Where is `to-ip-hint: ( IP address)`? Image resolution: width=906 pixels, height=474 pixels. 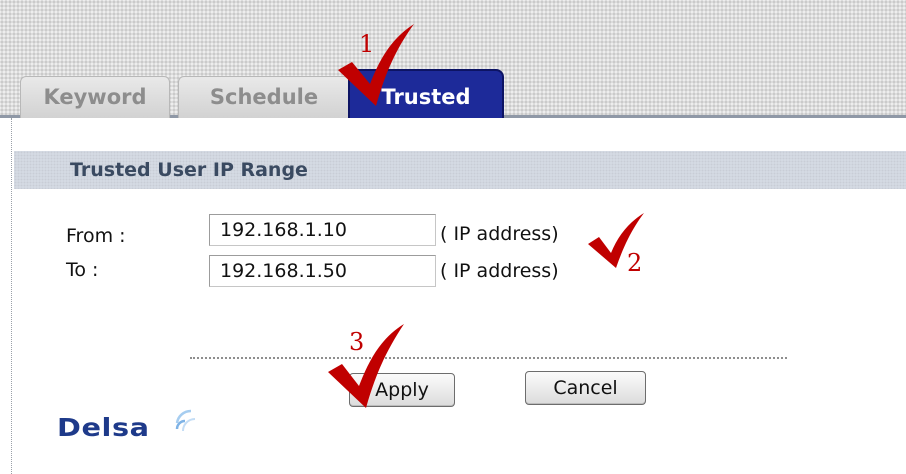 to-ip-hint: ( IP address) is located at coordinates (499, 271).